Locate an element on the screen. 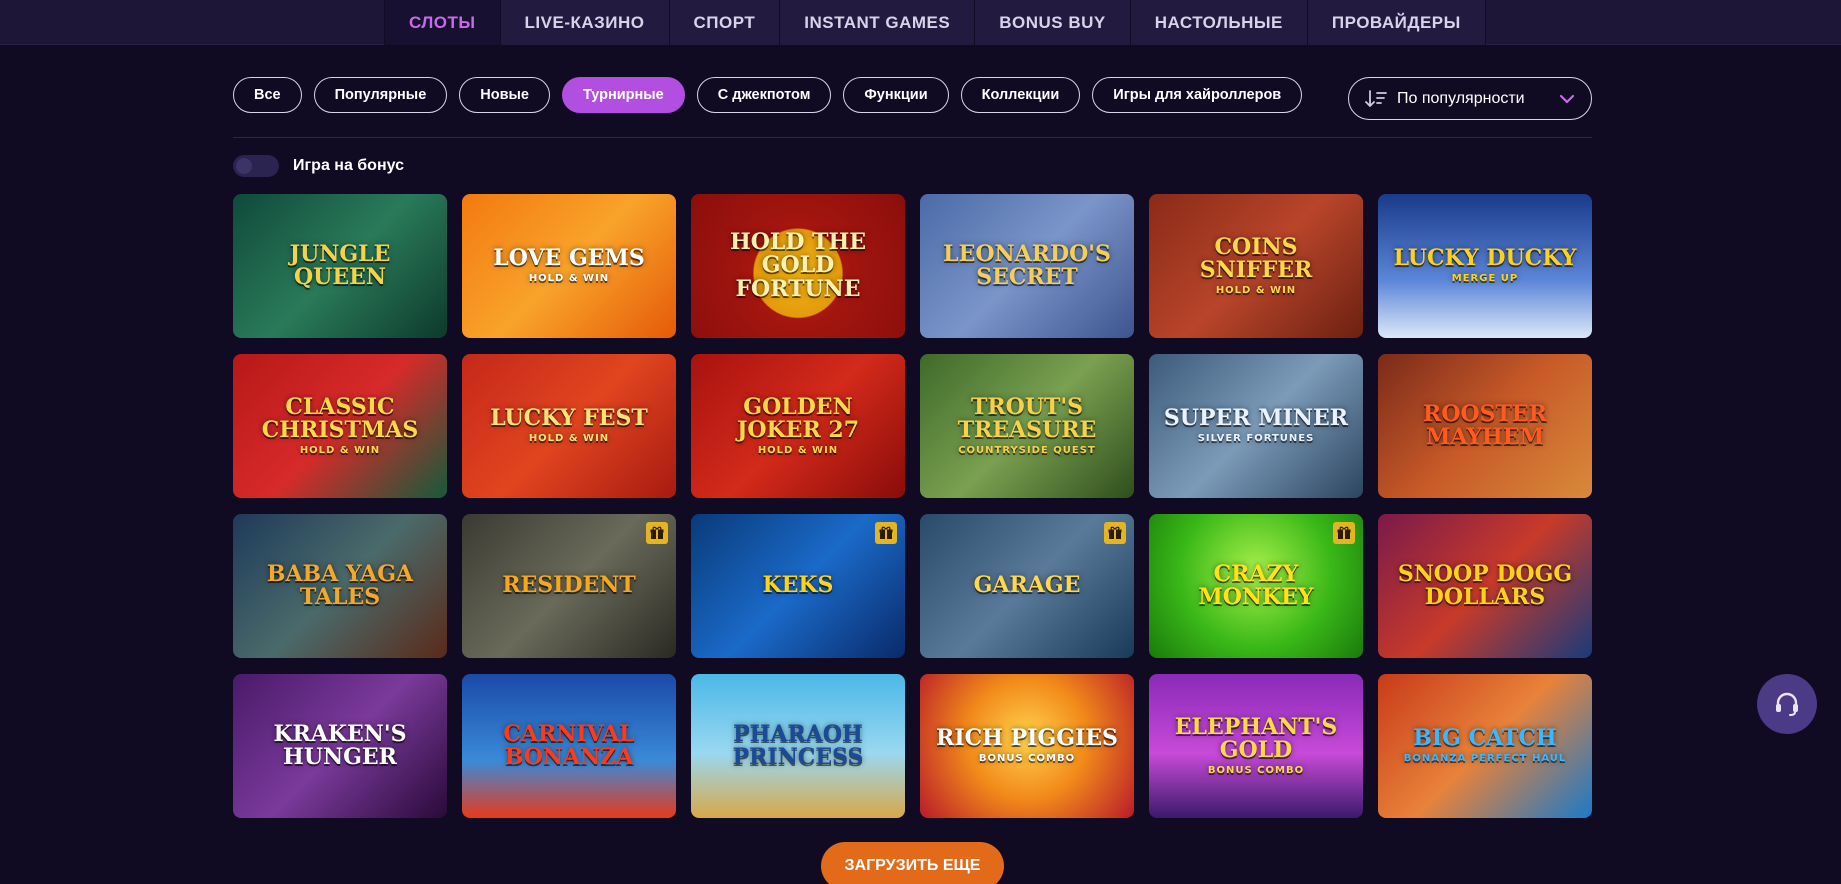  game-title: Lucky Ducky MERGE UP is located at coordinates (1485, 266).